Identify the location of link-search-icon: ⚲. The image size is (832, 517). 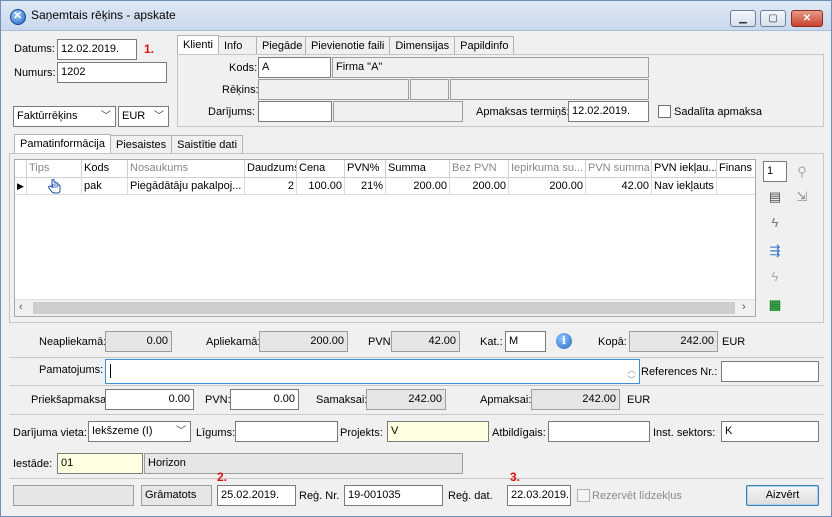
(802, 172).